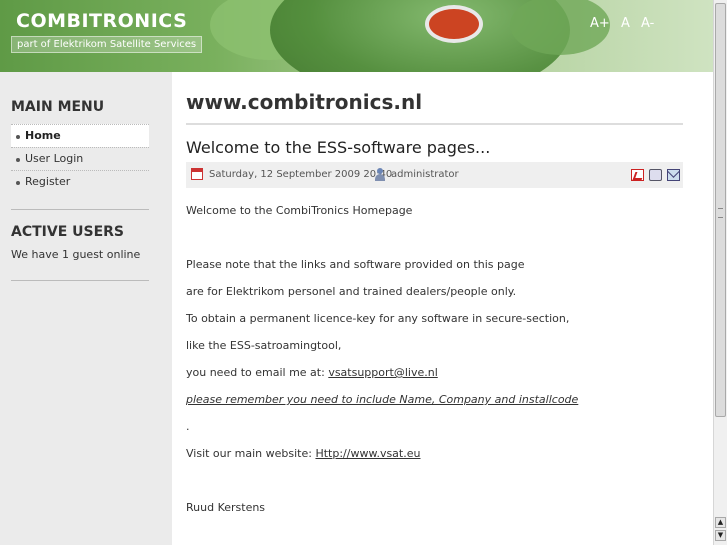 The width and height of the screenshot is (727, 545). What do you see at coordinates (101, 21) in the screenshot?
I see `site-title: COMBITRONICS` at bounding box center [101, 21].